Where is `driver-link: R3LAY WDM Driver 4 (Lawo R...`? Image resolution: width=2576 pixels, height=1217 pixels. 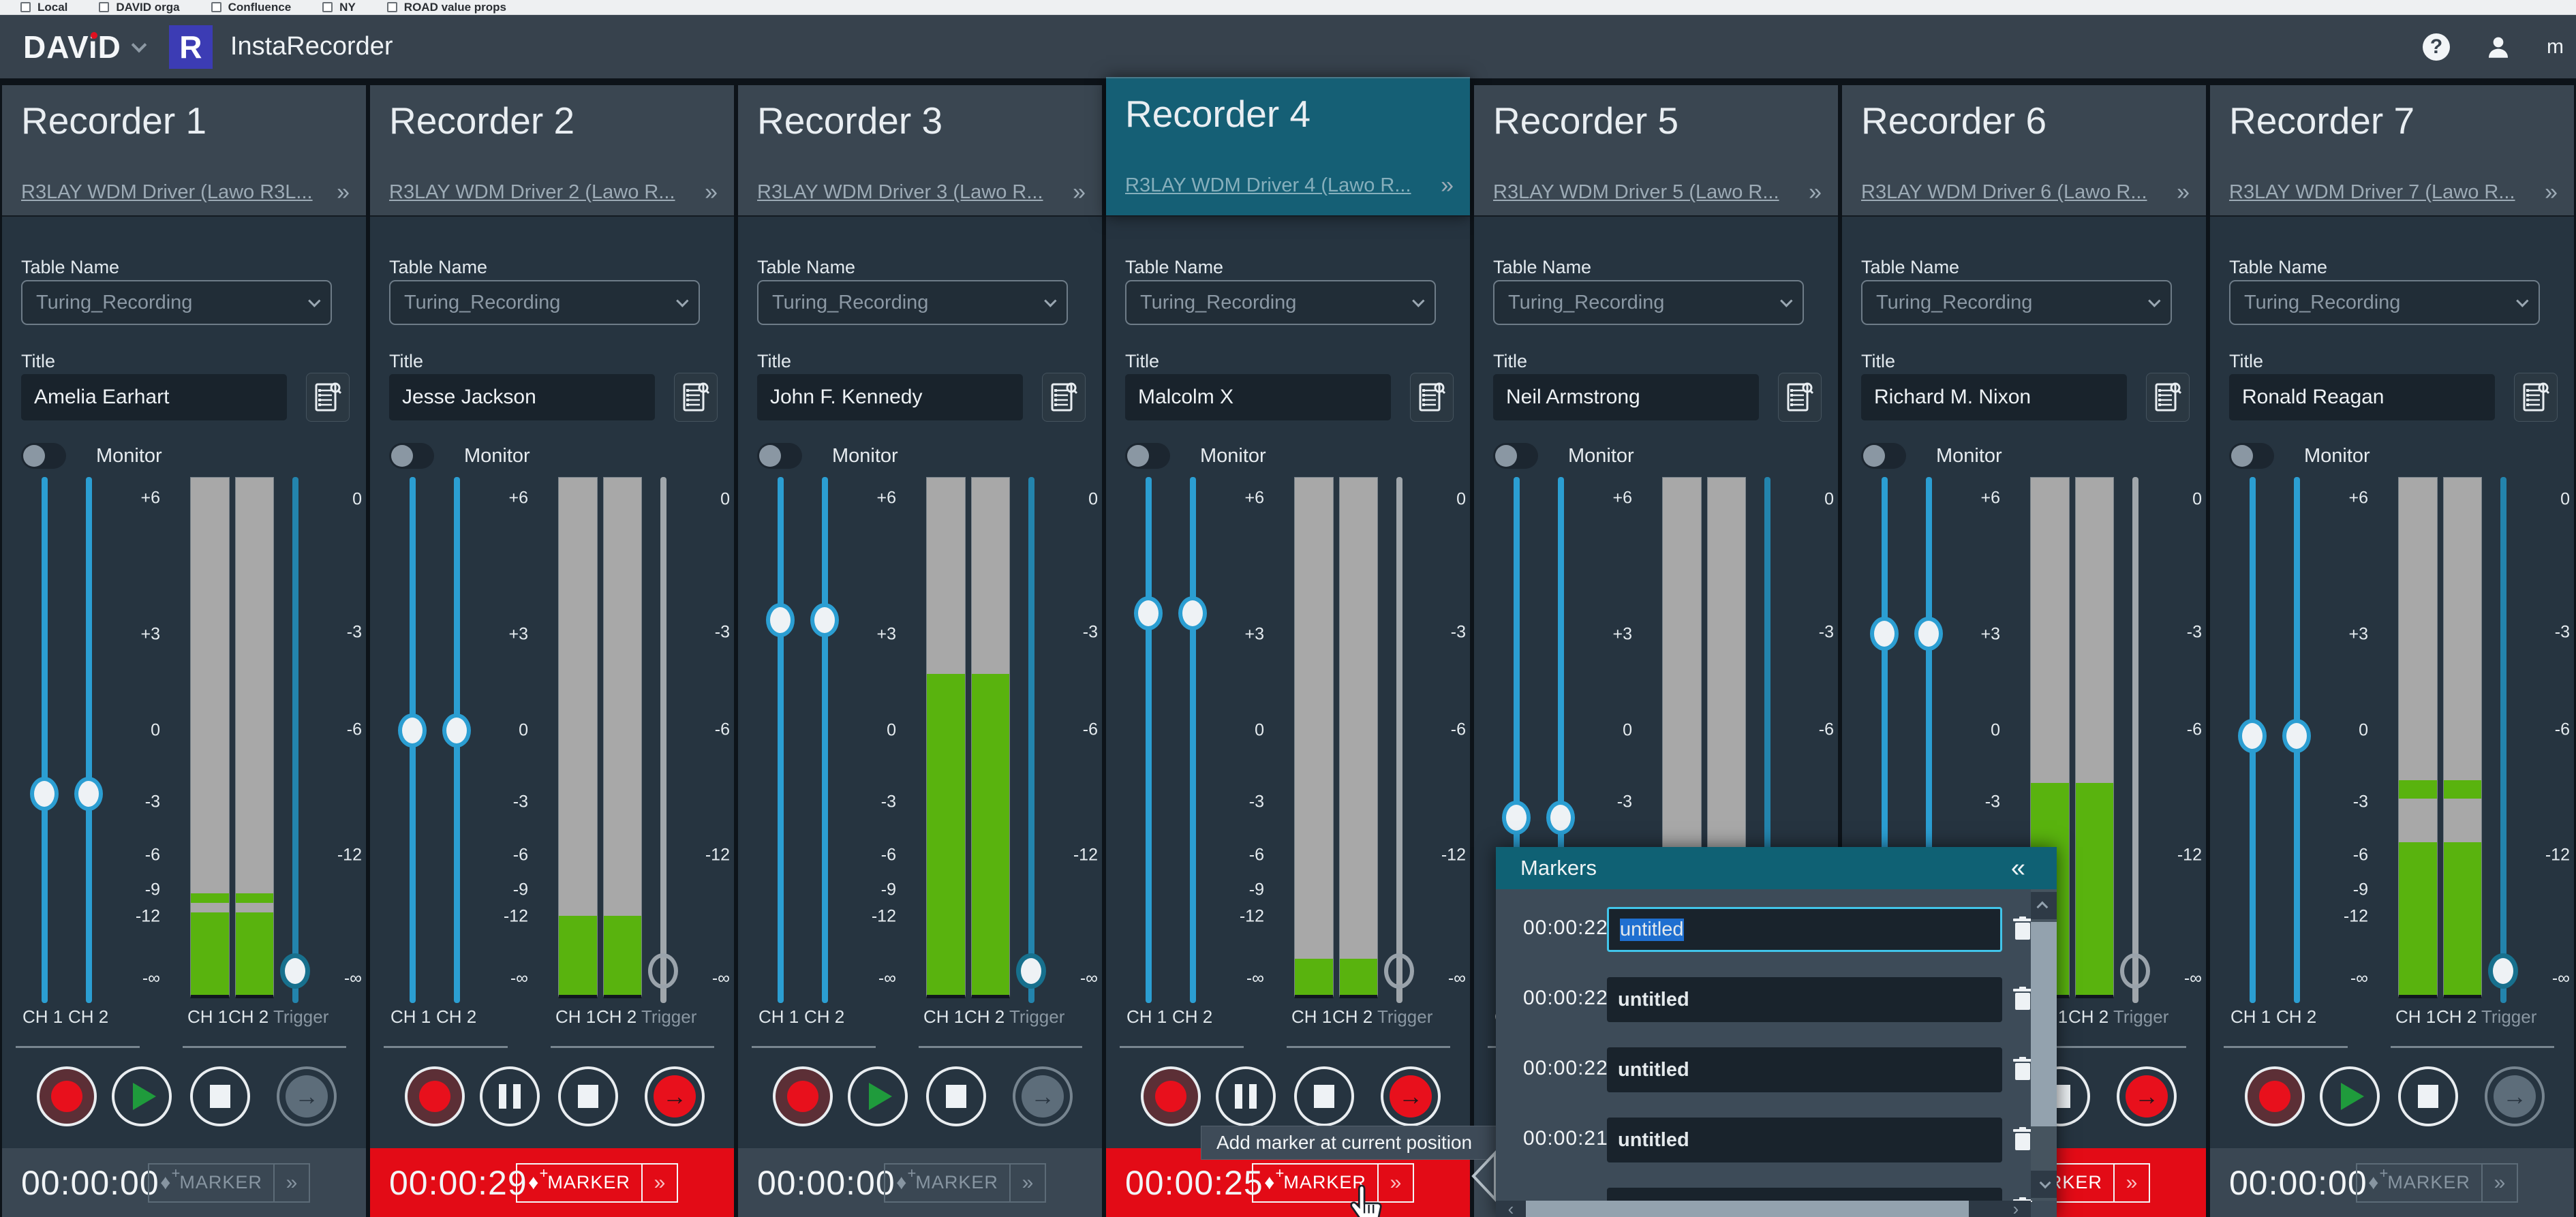 driver-link: R3LAY WDM Driver 4 (Lawo R... is located at coordinates (1268, 185).